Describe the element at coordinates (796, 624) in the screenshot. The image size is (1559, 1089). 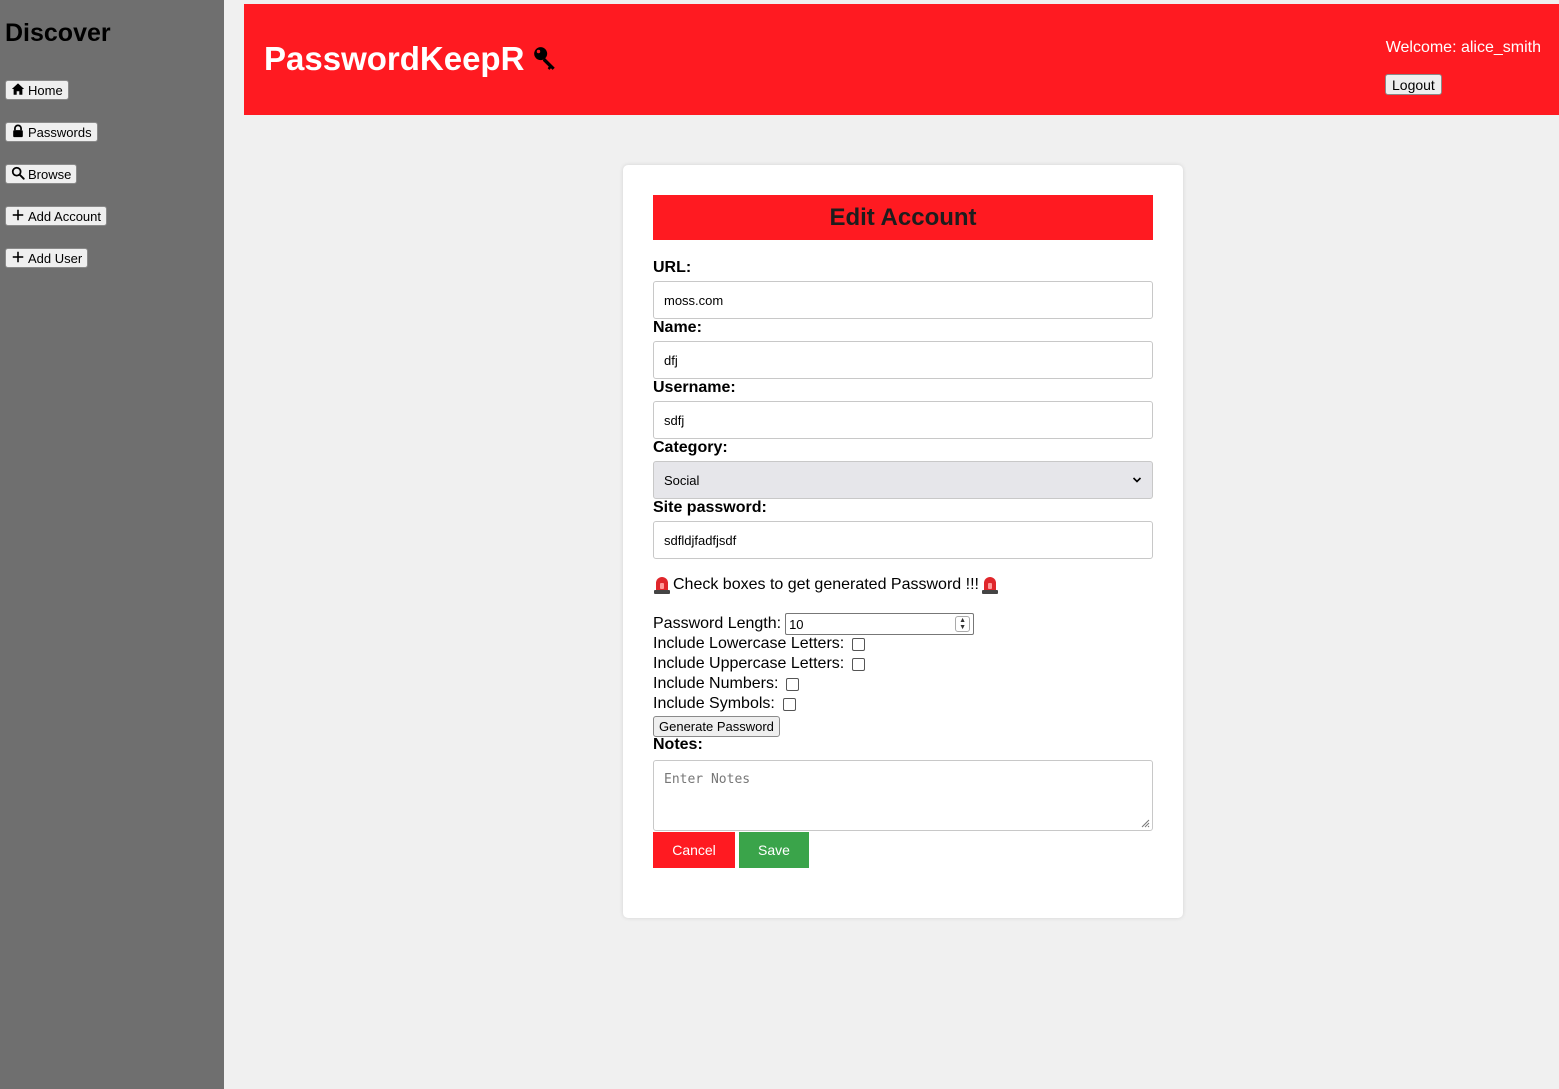
I see `password-length-value: 10` at that location.